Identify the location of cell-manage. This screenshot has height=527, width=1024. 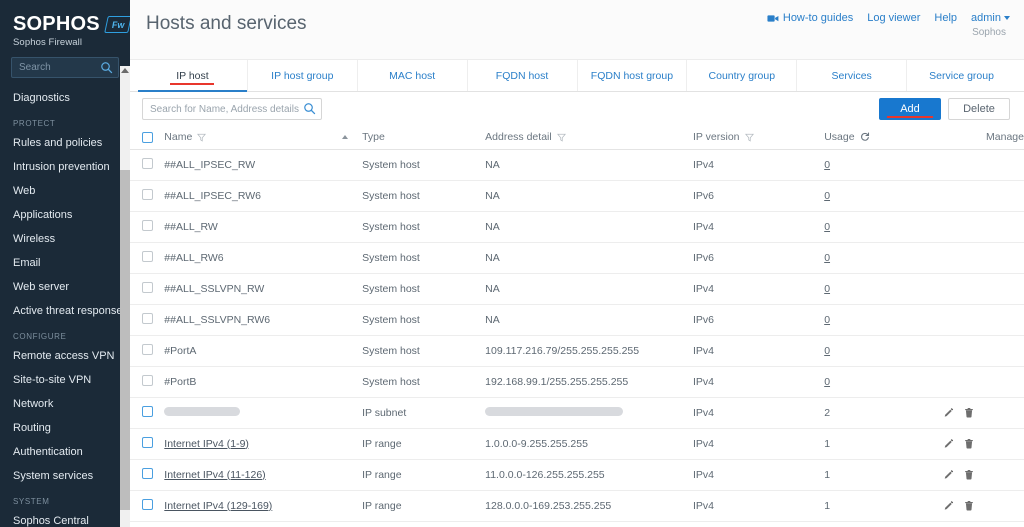
(983, 289).